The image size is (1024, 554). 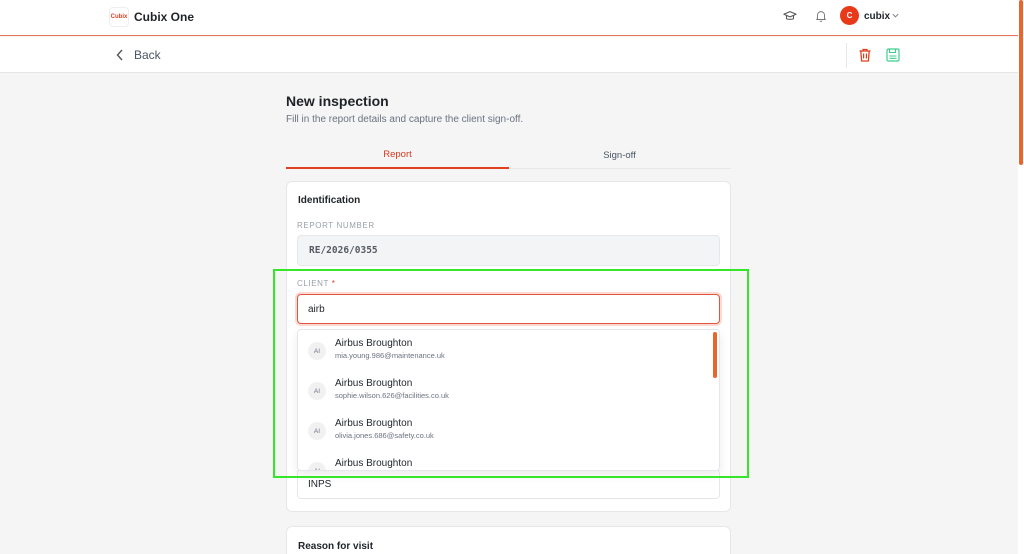 I want to click on bell-icon, so click(x=821, y=16).